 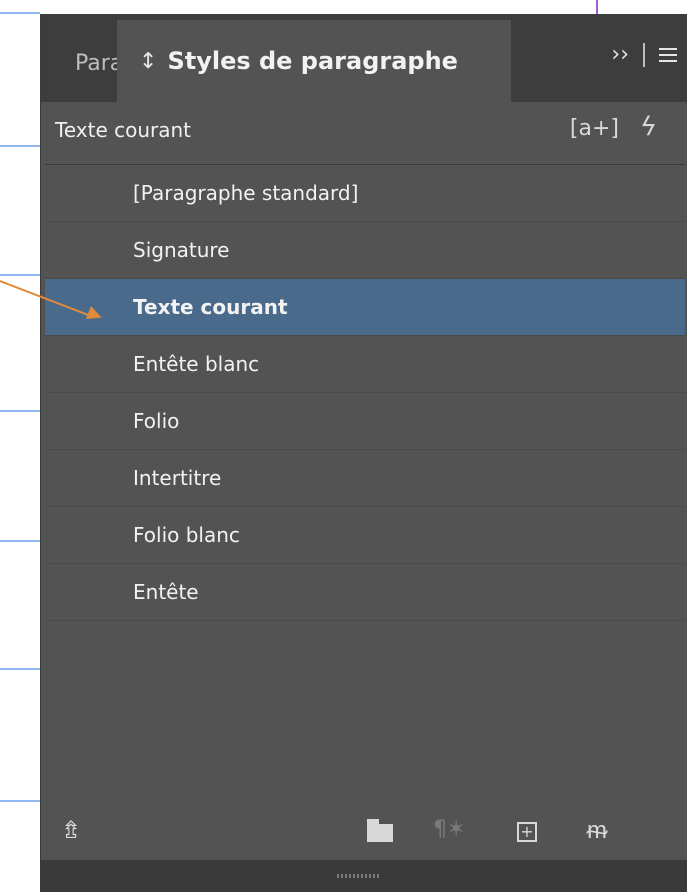 I want to click on tab-paragraph-styles: ↕ Styles de paragraphe, so click(x=314, y=61).